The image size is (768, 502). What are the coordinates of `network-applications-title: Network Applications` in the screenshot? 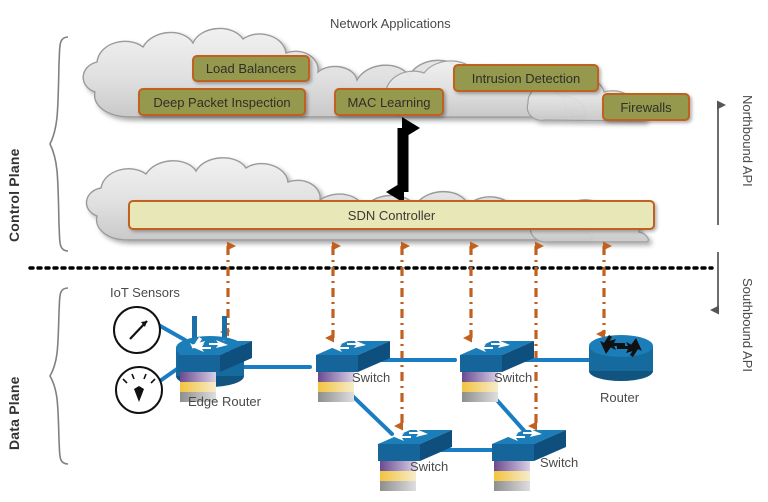 It's located at (390, 23).